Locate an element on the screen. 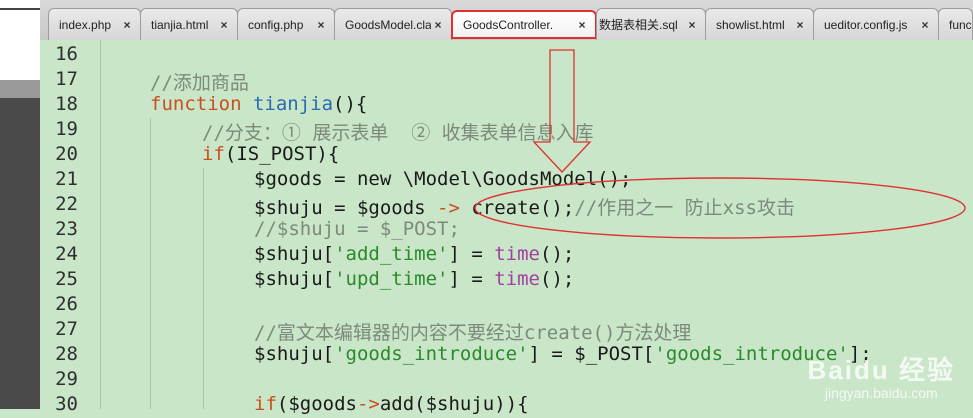 This screenshot has height=418, width=973. tab-label: index.php is located at coordinates (85, 24).